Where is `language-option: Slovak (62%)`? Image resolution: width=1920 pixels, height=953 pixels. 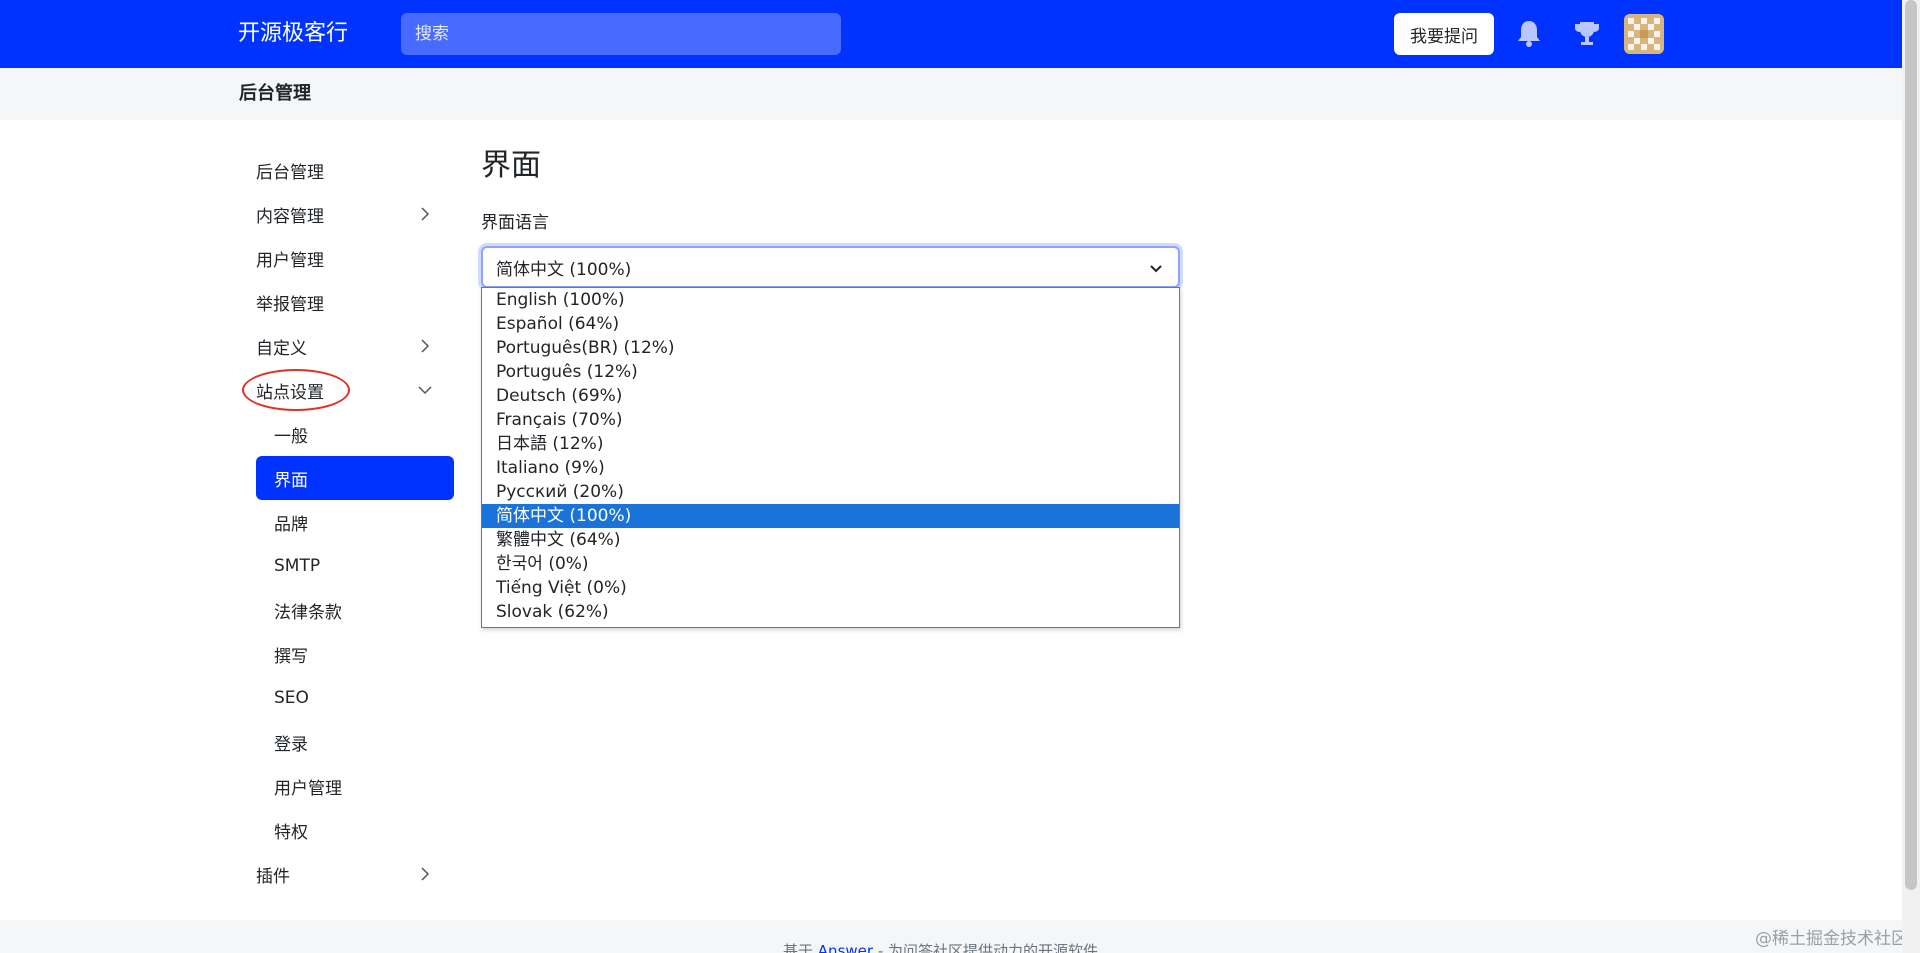 language-option: Slovak (62%) is located at coordinates (830, 612).